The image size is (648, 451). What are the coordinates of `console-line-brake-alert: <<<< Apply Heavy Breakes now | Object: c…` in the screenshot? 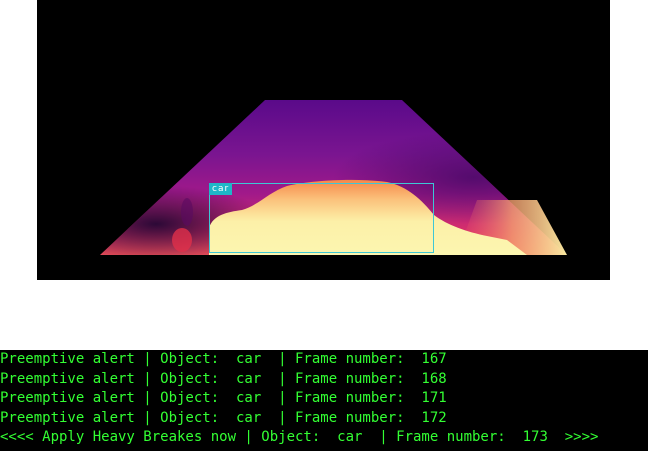 It's located at (299, 437).